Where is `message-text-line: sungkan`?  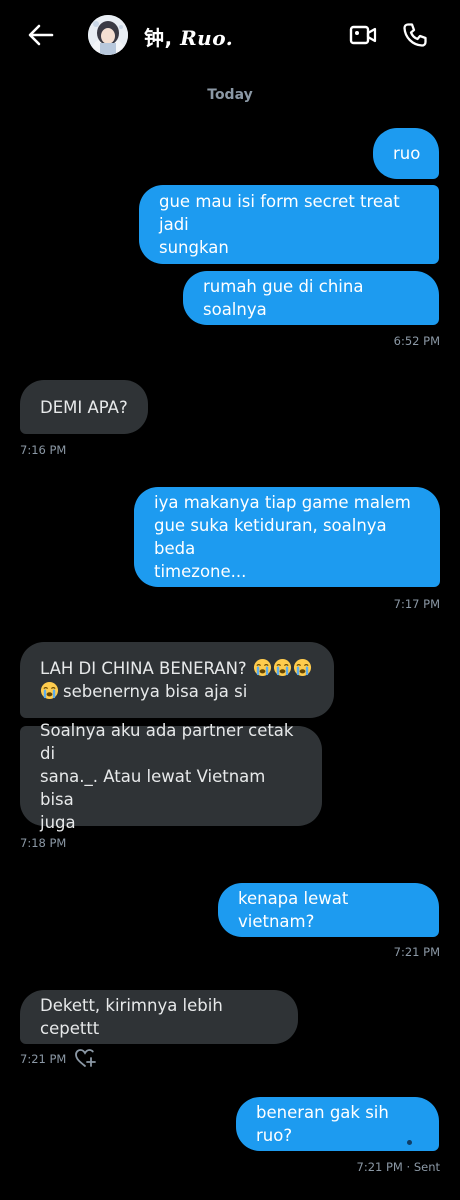 message-text-line: sungkan is located at coordinates (194, 247).